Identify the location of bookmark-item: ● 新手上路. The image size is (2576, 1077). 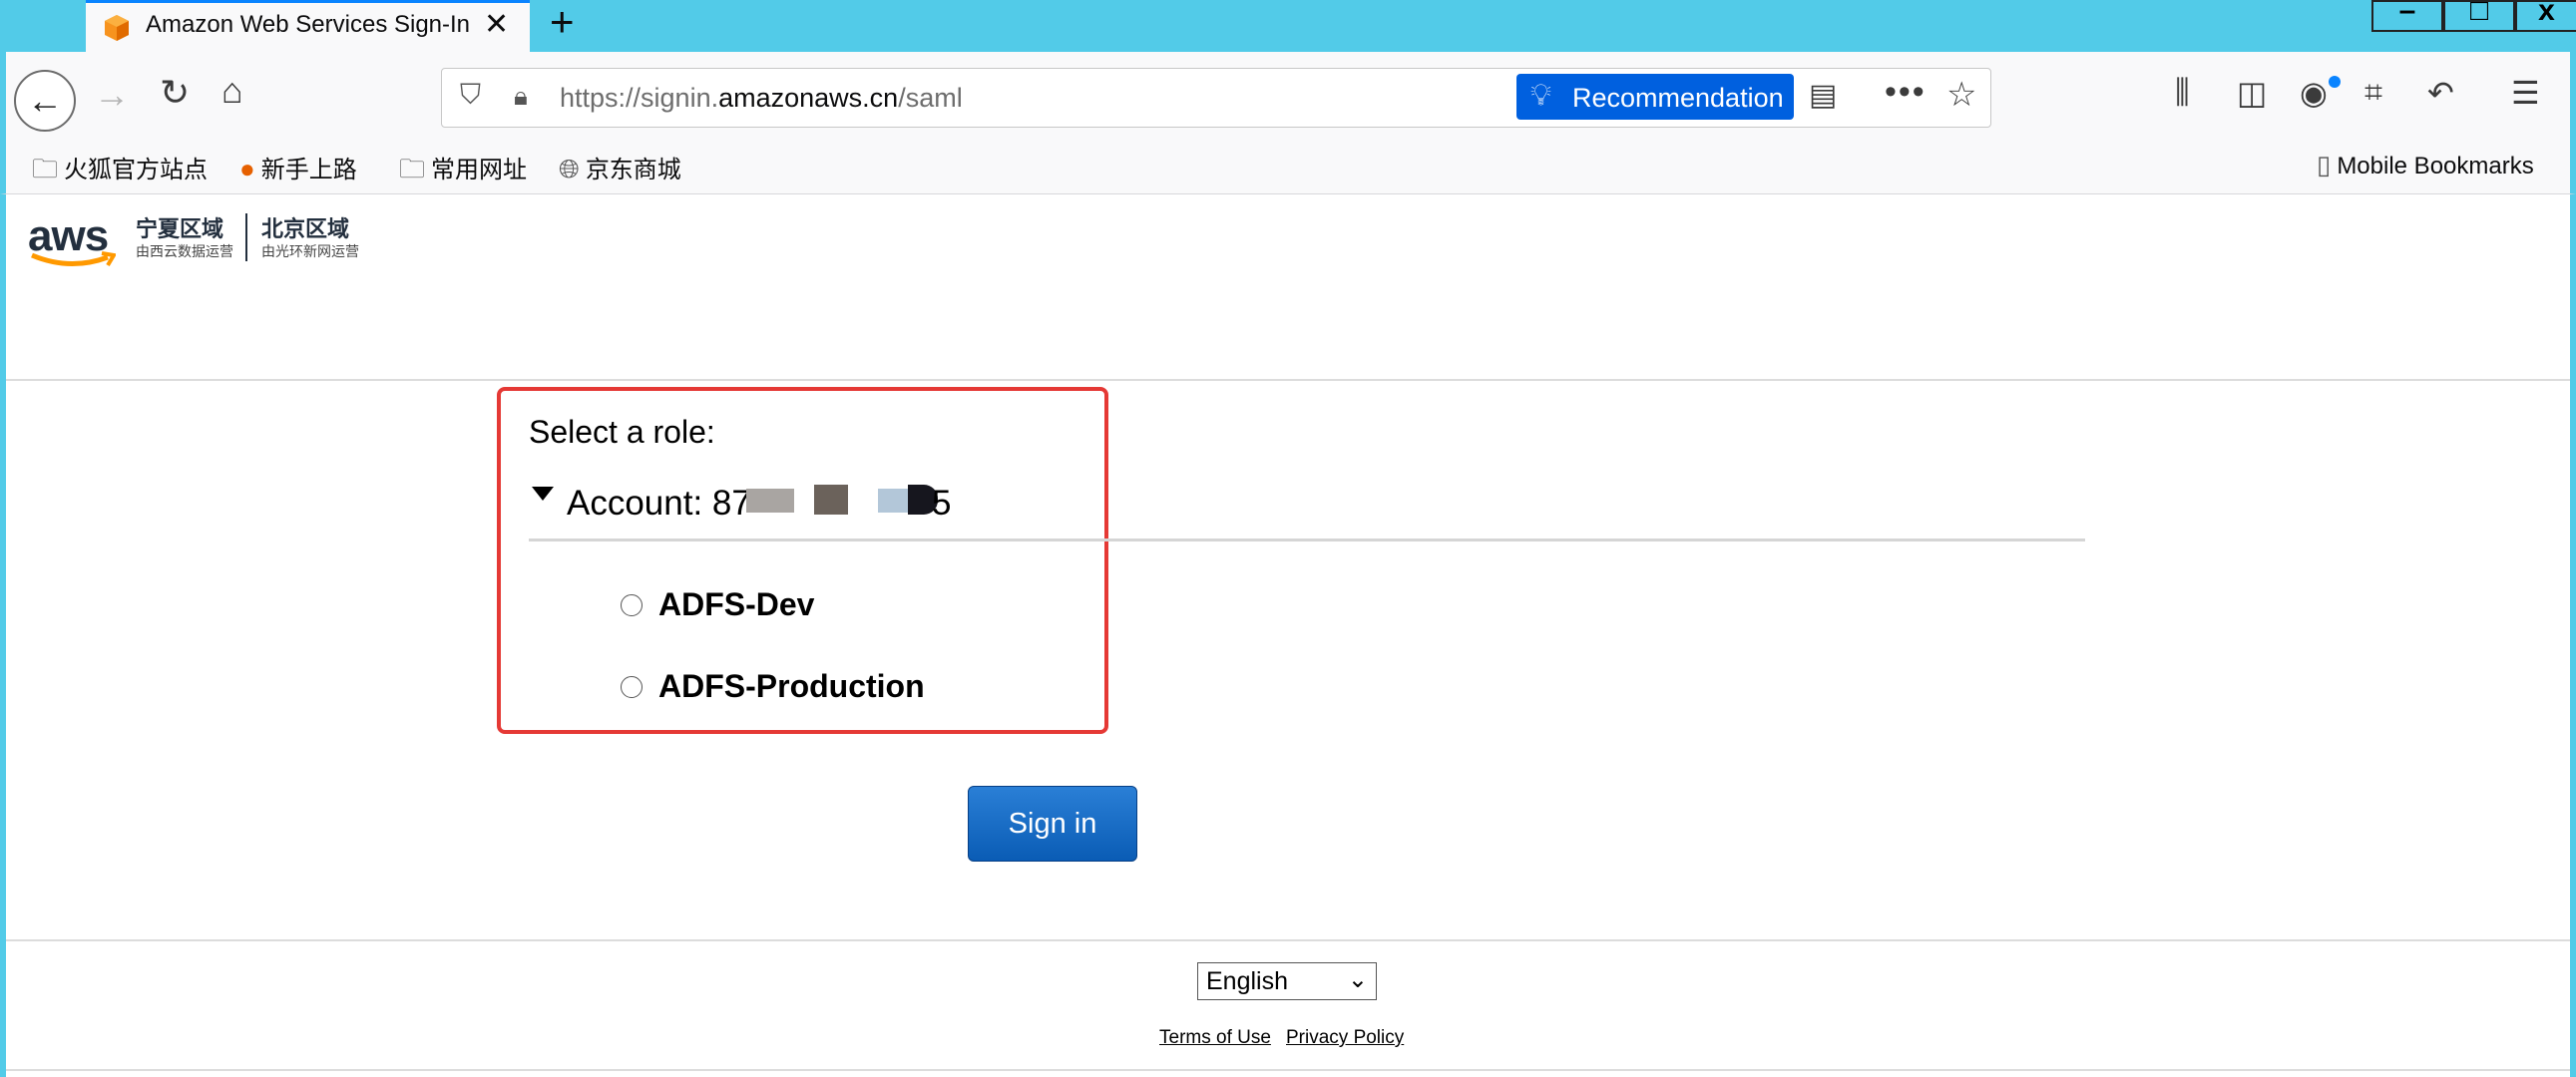
(298, 167).